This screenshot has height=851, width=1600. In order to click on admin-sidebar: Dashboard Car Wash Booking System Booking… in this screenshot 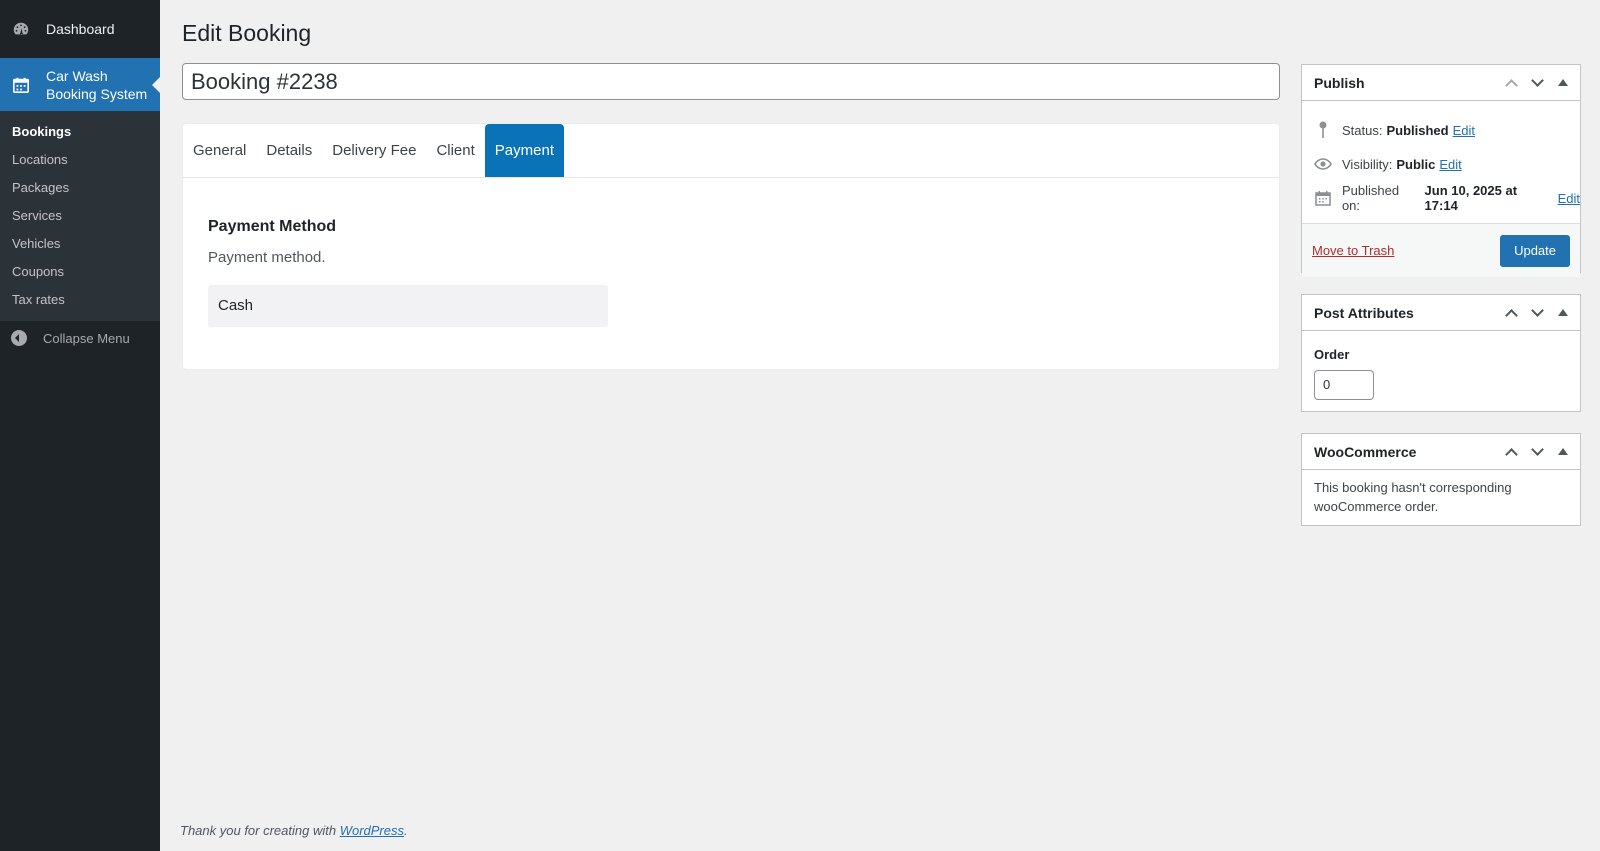, I will do `click(80, 425)`.